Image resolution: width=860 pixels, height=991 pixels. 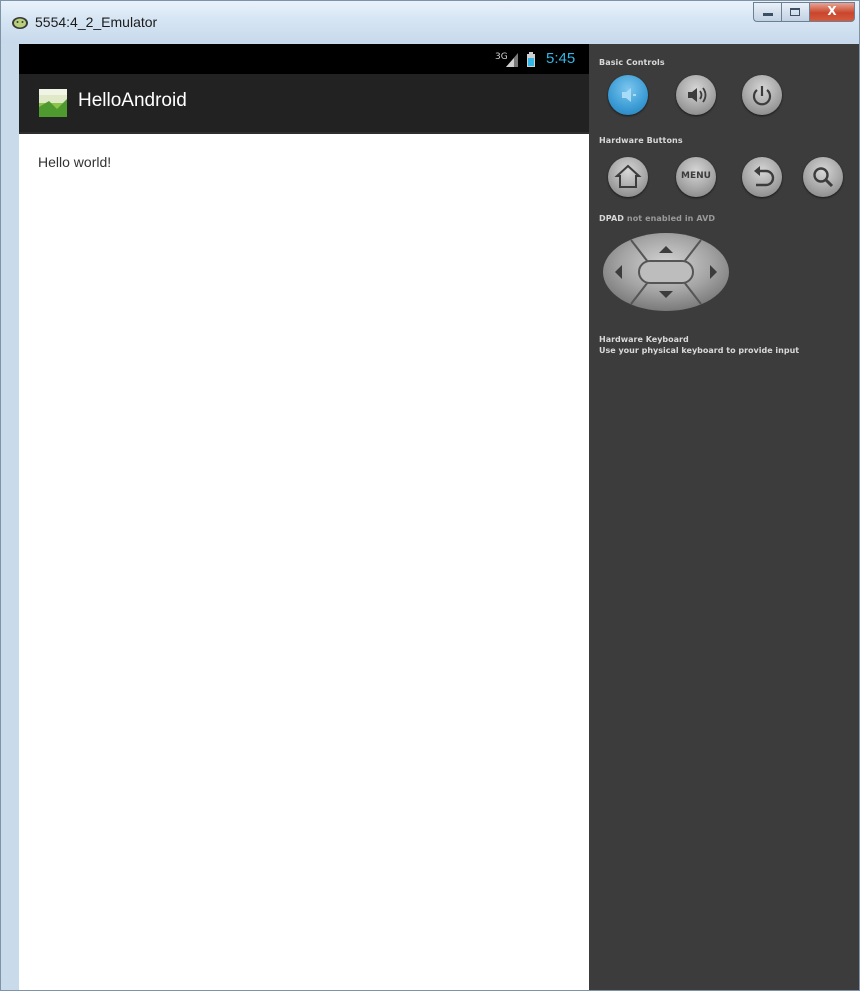 I want to click on volume-down-button, so click(x=628, y=95).